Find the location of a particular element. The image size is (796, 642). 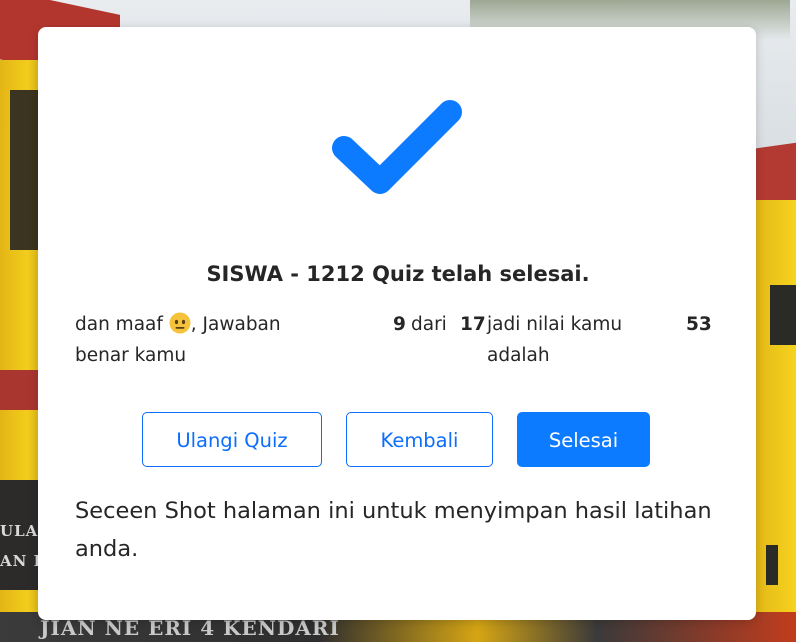

score-label-line1: jadi nilai kamu is located at coordinates (555, 324).